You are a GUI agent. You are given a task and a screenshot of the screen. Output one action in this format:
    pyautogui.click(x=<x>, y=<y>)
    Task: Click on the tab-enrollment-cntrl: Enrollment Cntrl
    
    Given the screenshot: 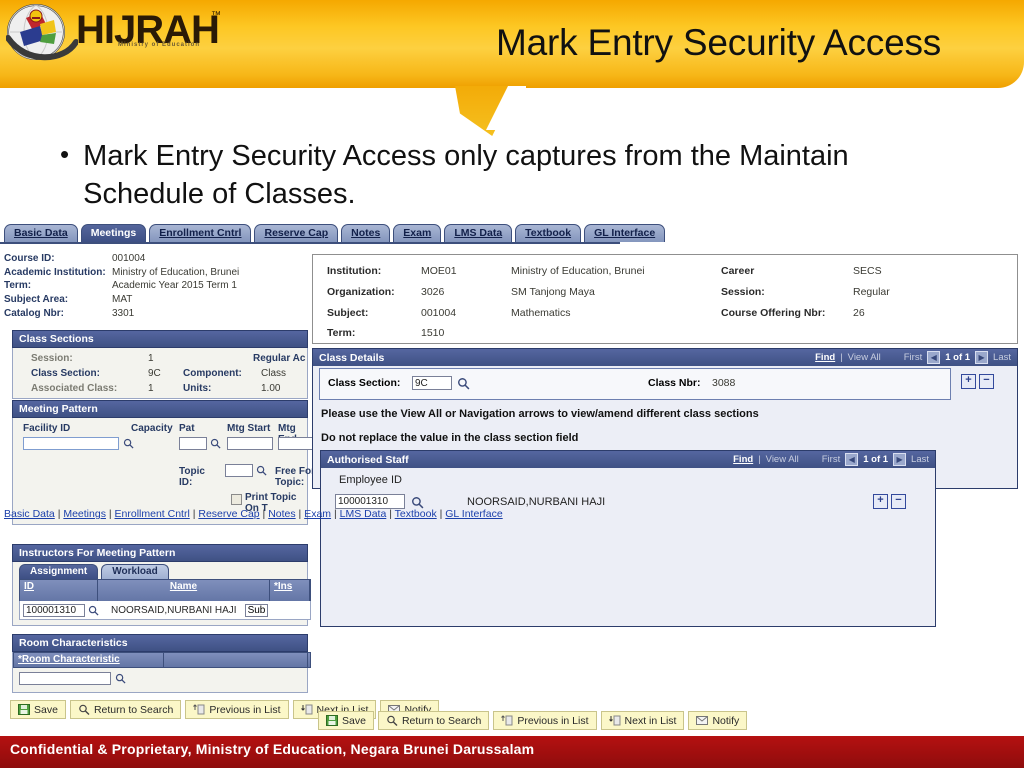 What is the action you would take?
    pyautogui.click(x=200, y=233)
    